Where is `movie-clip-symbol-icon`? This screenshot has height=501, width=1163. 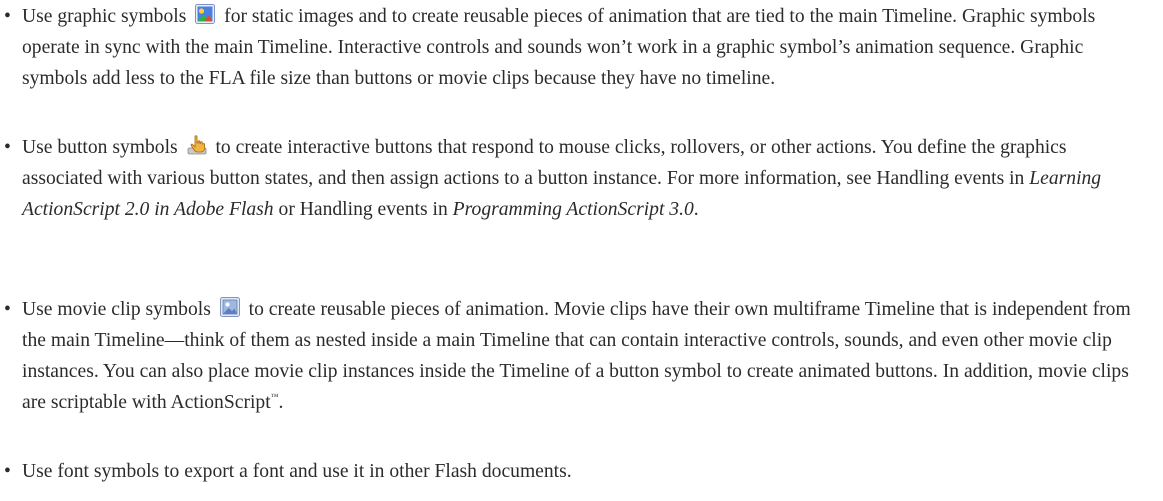 movie-clip-symbol-icon is located at coordinates (230, 307).